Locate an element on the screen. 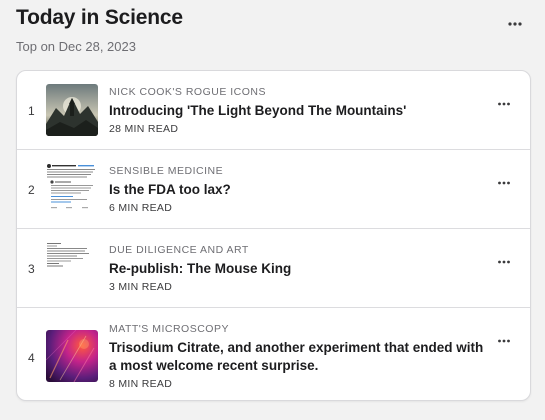 The height and width of the screenshot is (420, 545). publisher-name: NICK COOK'S ROGUE ICONS is located at coordinates (188, 92).